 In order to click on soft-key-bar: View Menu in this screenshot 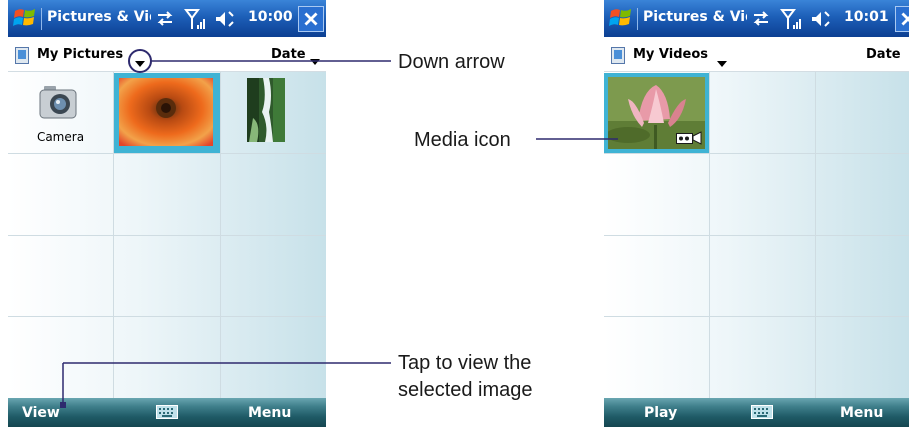, I will do `click(167, 412)`.